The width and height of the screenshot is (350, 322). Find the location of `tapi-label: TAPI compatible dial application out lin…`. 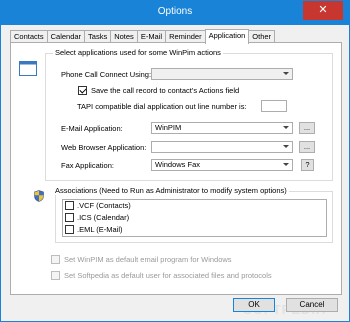

tapi-label: TAPI compatible dial application out lin… is located at coordinates (162, 106).